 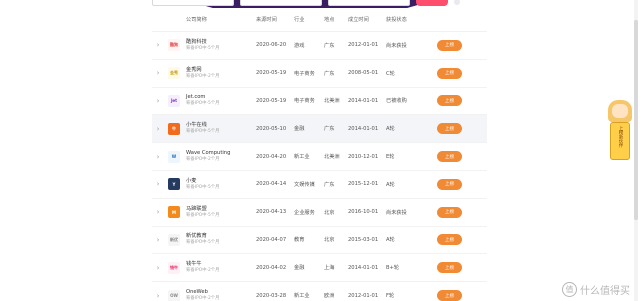 I want to click on filter-bar, so click(x=317, y=3).